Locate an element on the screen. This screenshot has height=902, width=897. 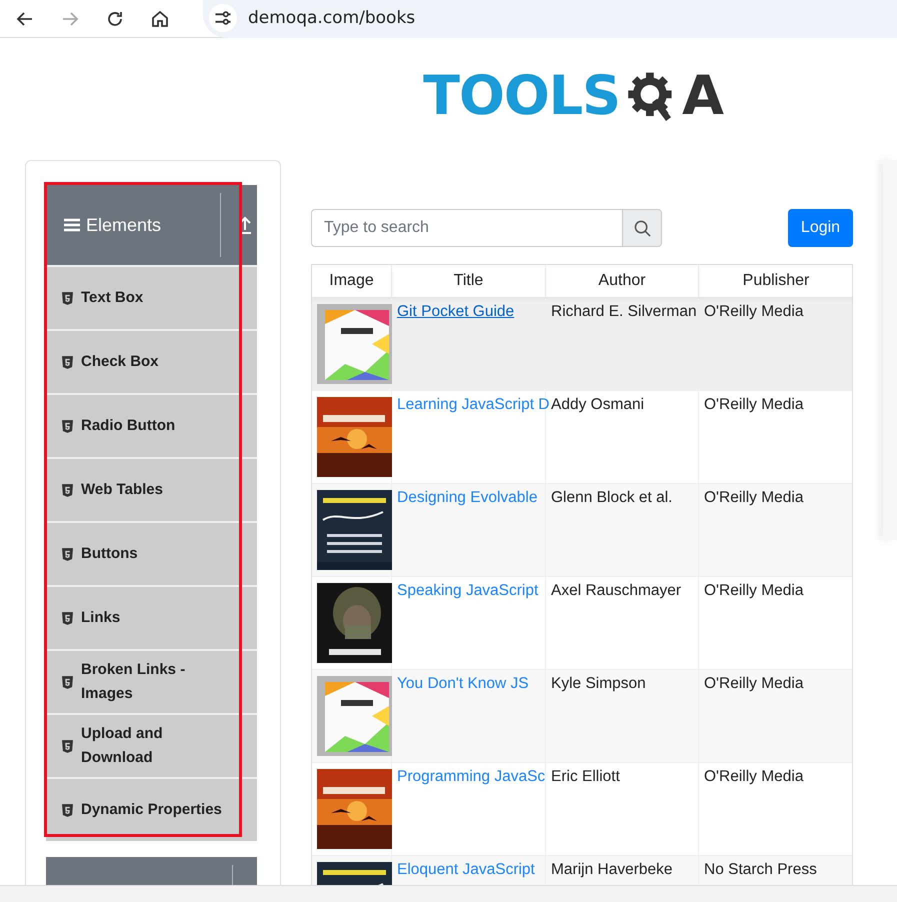
menu-item: Dynamic Properties is located at coordinates (151, 809).